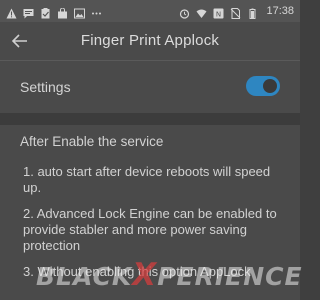 The height and width of the screenshot is (300, 320). I want to click on app-toolbar: Finger Print Applock, so click(150, 41).